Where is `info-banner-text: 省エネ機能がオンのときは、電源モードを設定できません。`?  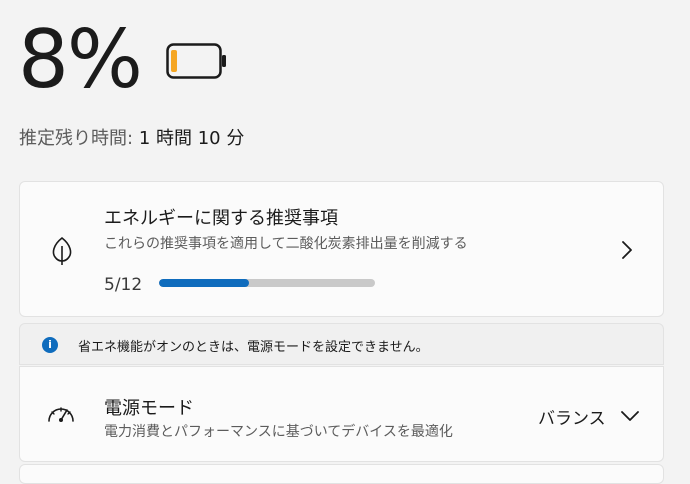
info-banner-text: 省エネ機能がオンのときは、電源モードを設定できません。 is located at coordinates (253, 347).